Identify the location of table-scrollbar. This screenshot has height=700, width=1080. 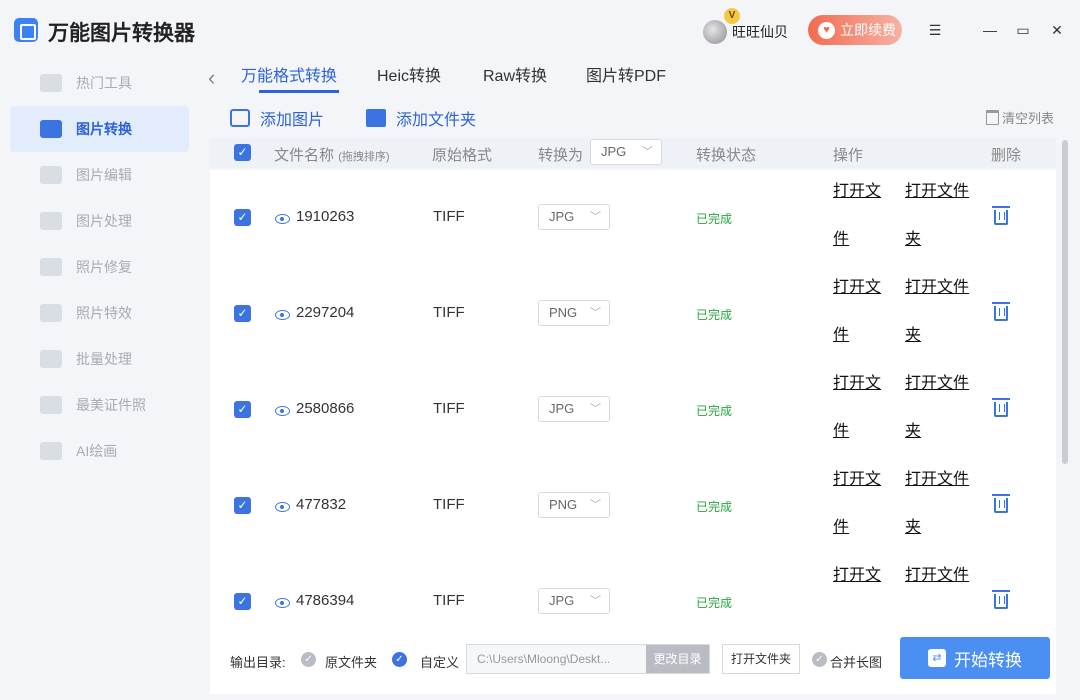
(1065, 302).